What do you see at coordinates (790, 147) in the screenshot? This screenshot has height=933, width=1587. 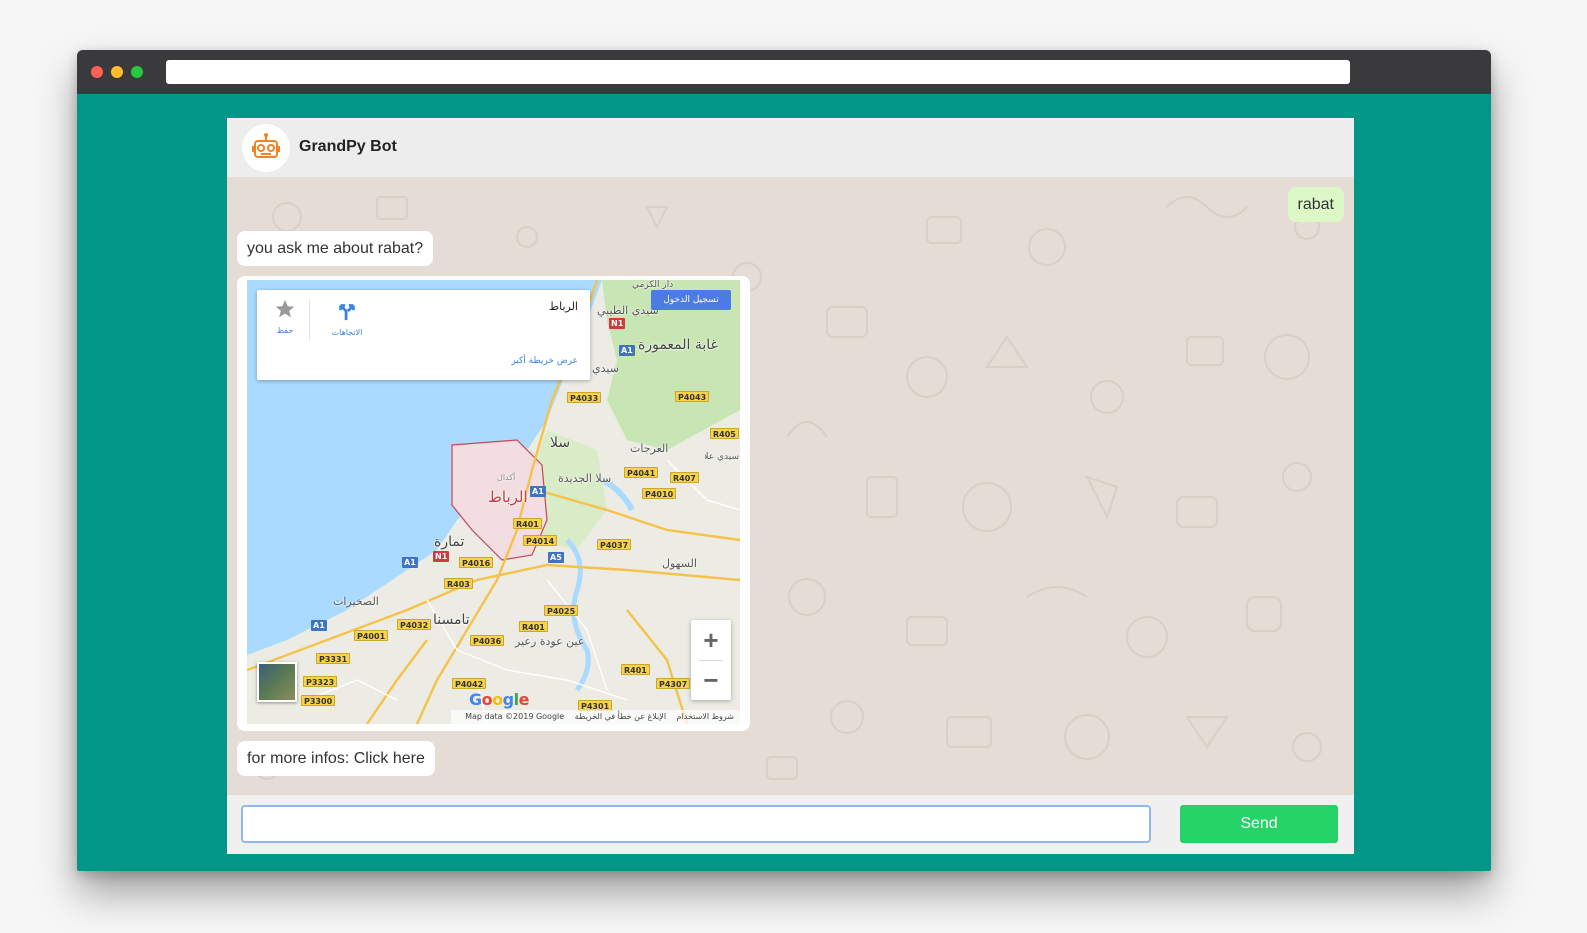 I see `chat-header: GrandPy Bot` at bounding box center [790, 147].